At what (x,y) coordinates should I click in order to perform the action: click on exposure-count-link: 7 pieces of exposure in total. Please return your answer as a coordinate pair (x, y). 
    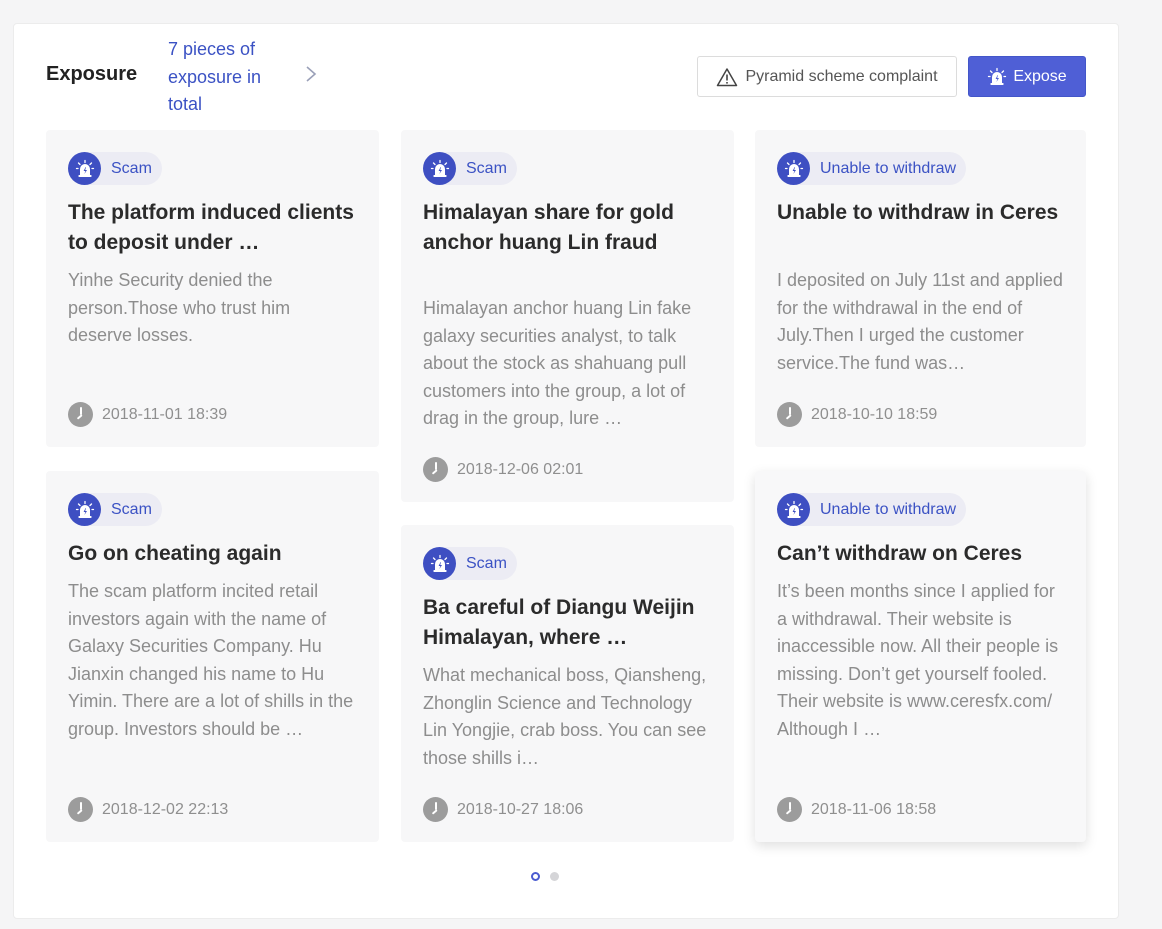
    Looking at the image, I should click on (226, 77).